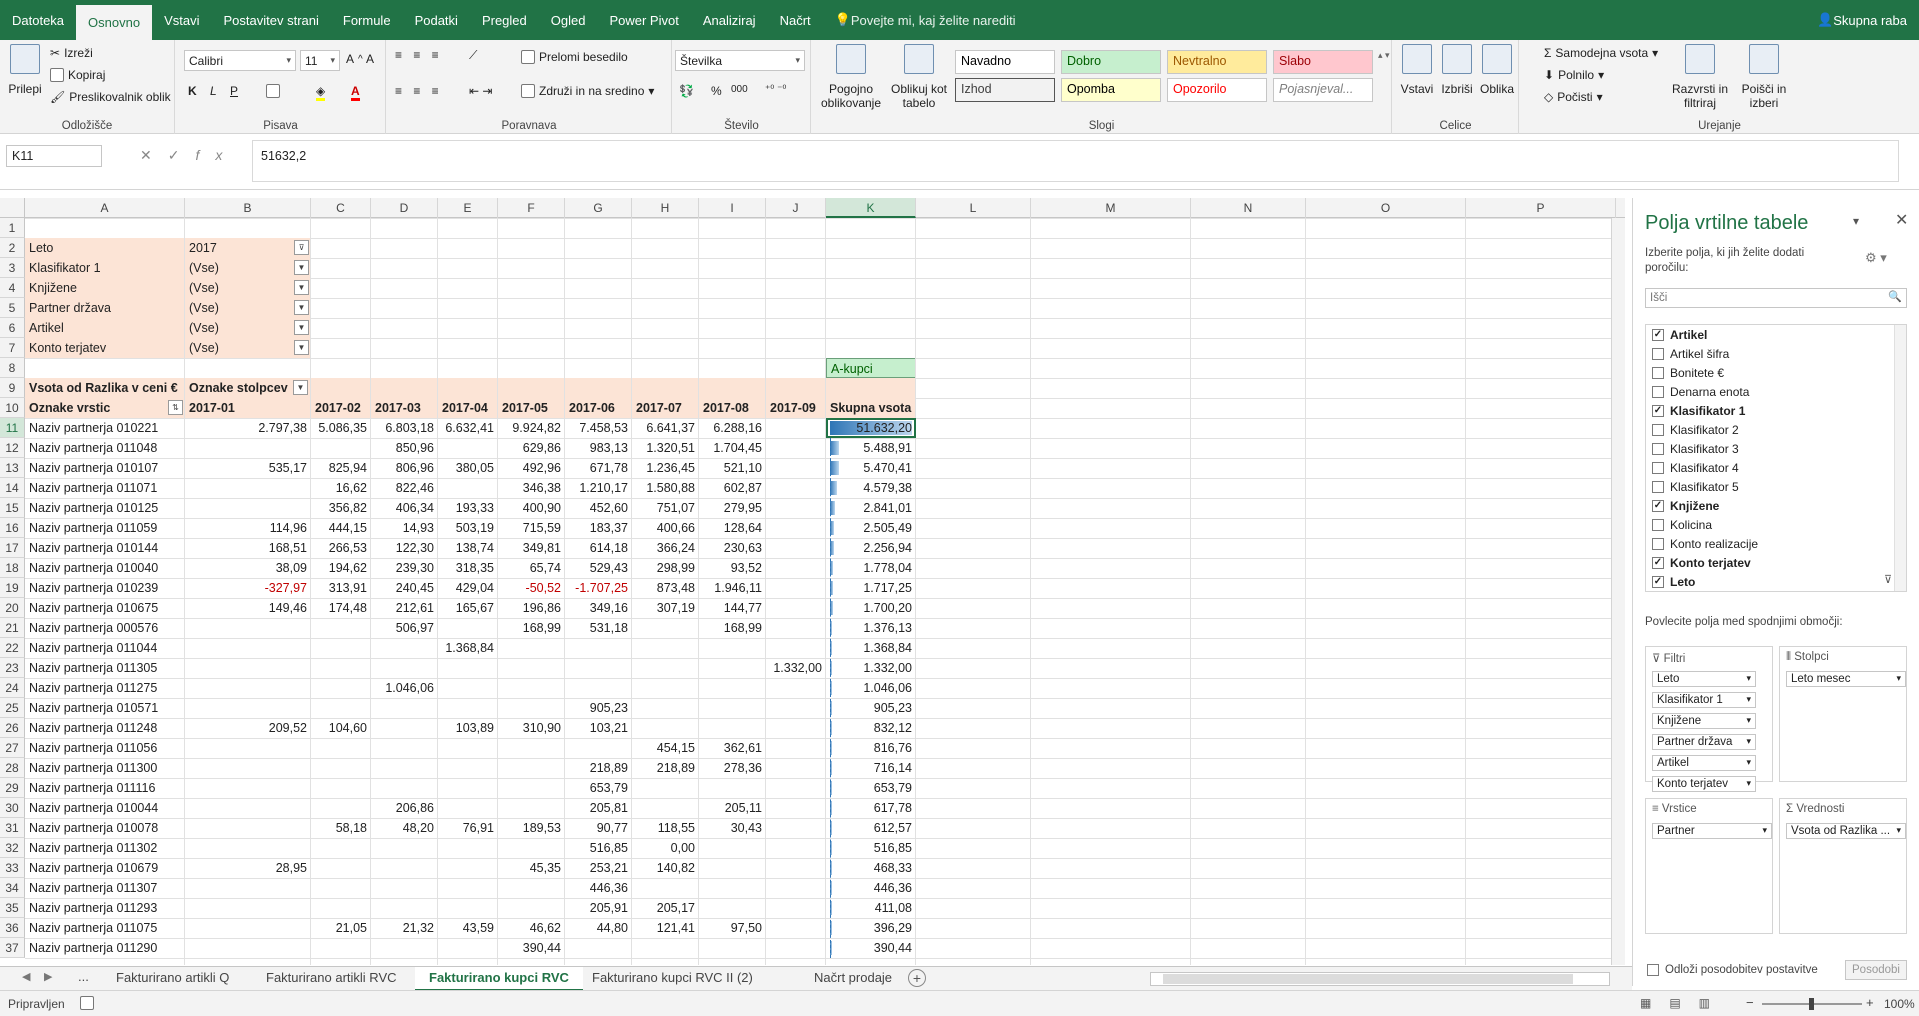  I want to click on row-header-34: 34, so click(12, 888).